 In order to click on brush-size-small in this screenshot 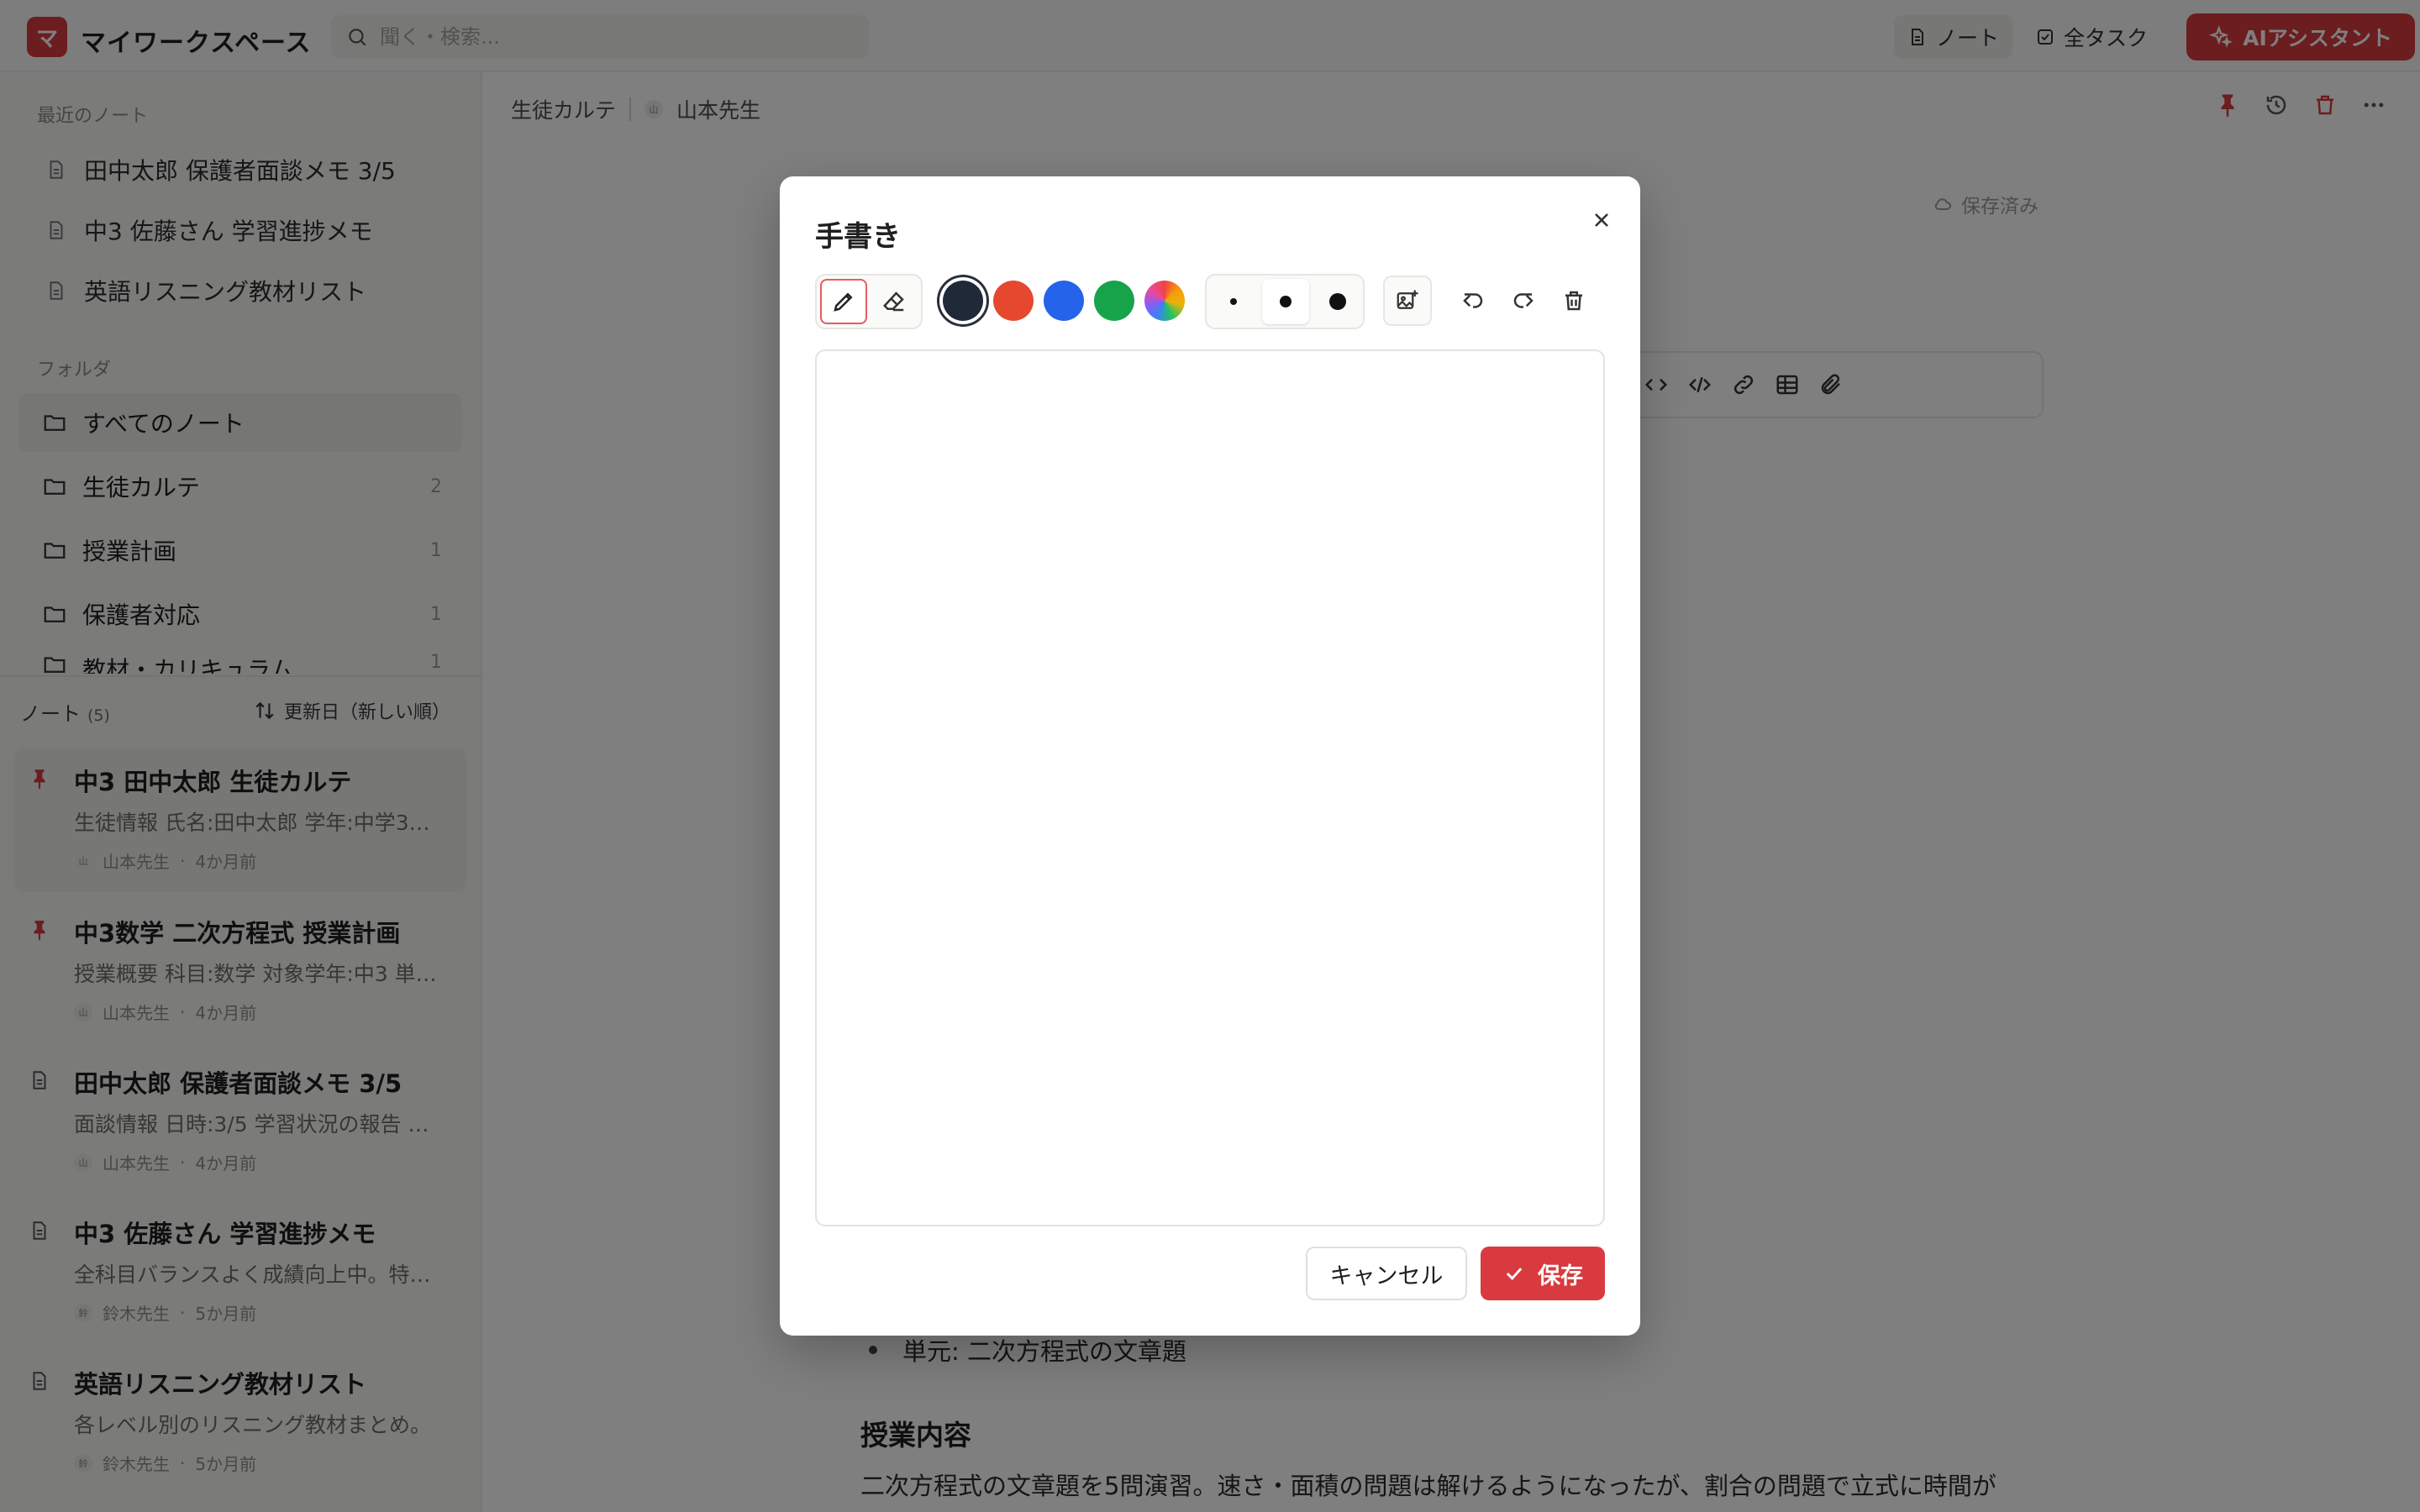, I will do `click(1233, 301)`.